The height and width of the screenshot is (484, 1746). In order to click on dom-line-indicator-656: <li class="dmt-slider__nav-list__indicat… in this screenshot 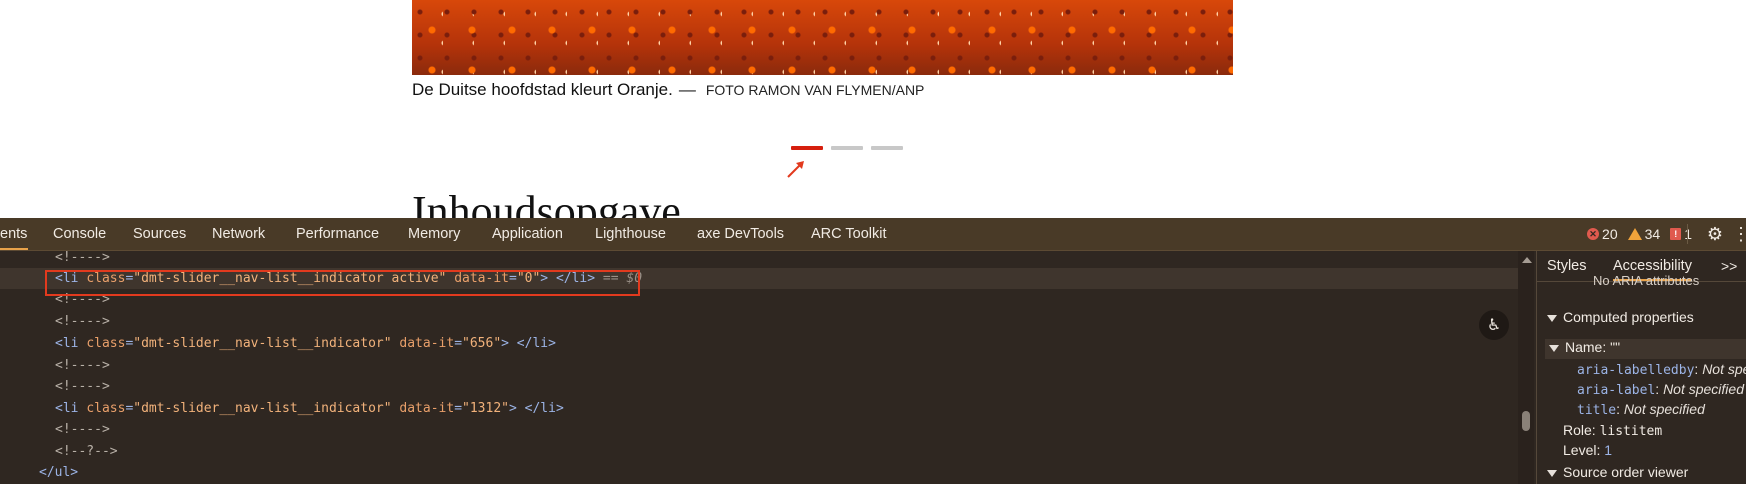, I will do `click(305, 343)`.